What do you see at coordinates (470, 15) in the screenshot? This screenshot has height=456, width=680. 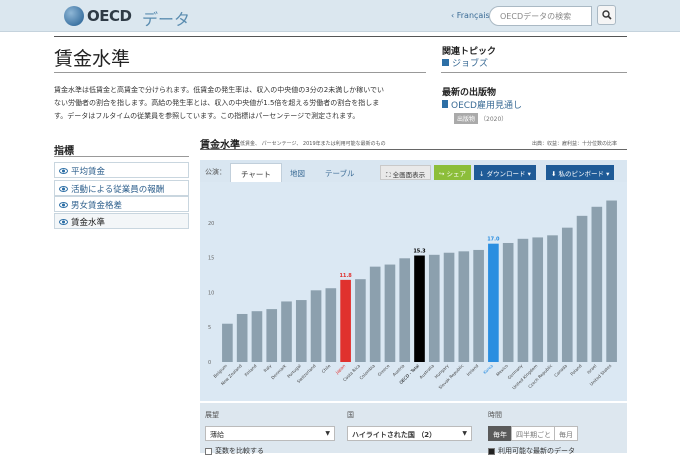 I see `language-link: ‹ Français` at bounding box center [470, 15].